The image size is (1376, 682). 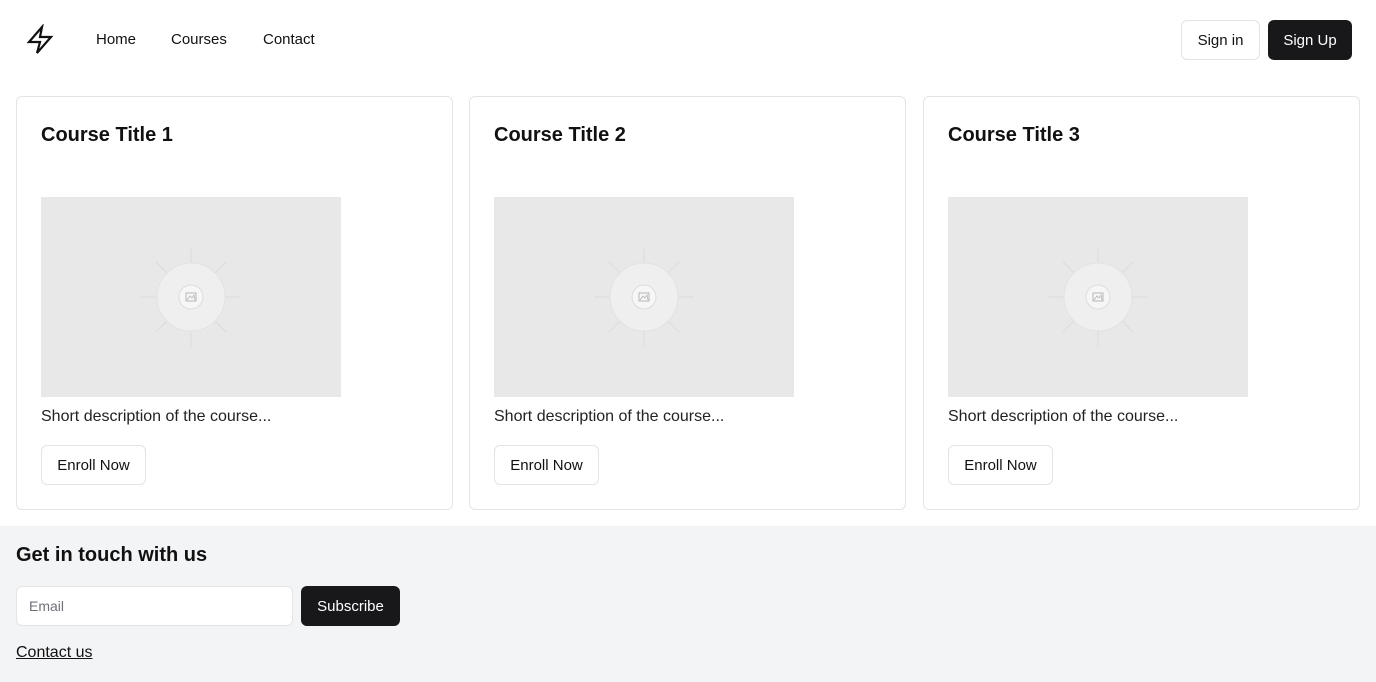 I want to click on nav-home-link: Home, so click(x=116, y=40).